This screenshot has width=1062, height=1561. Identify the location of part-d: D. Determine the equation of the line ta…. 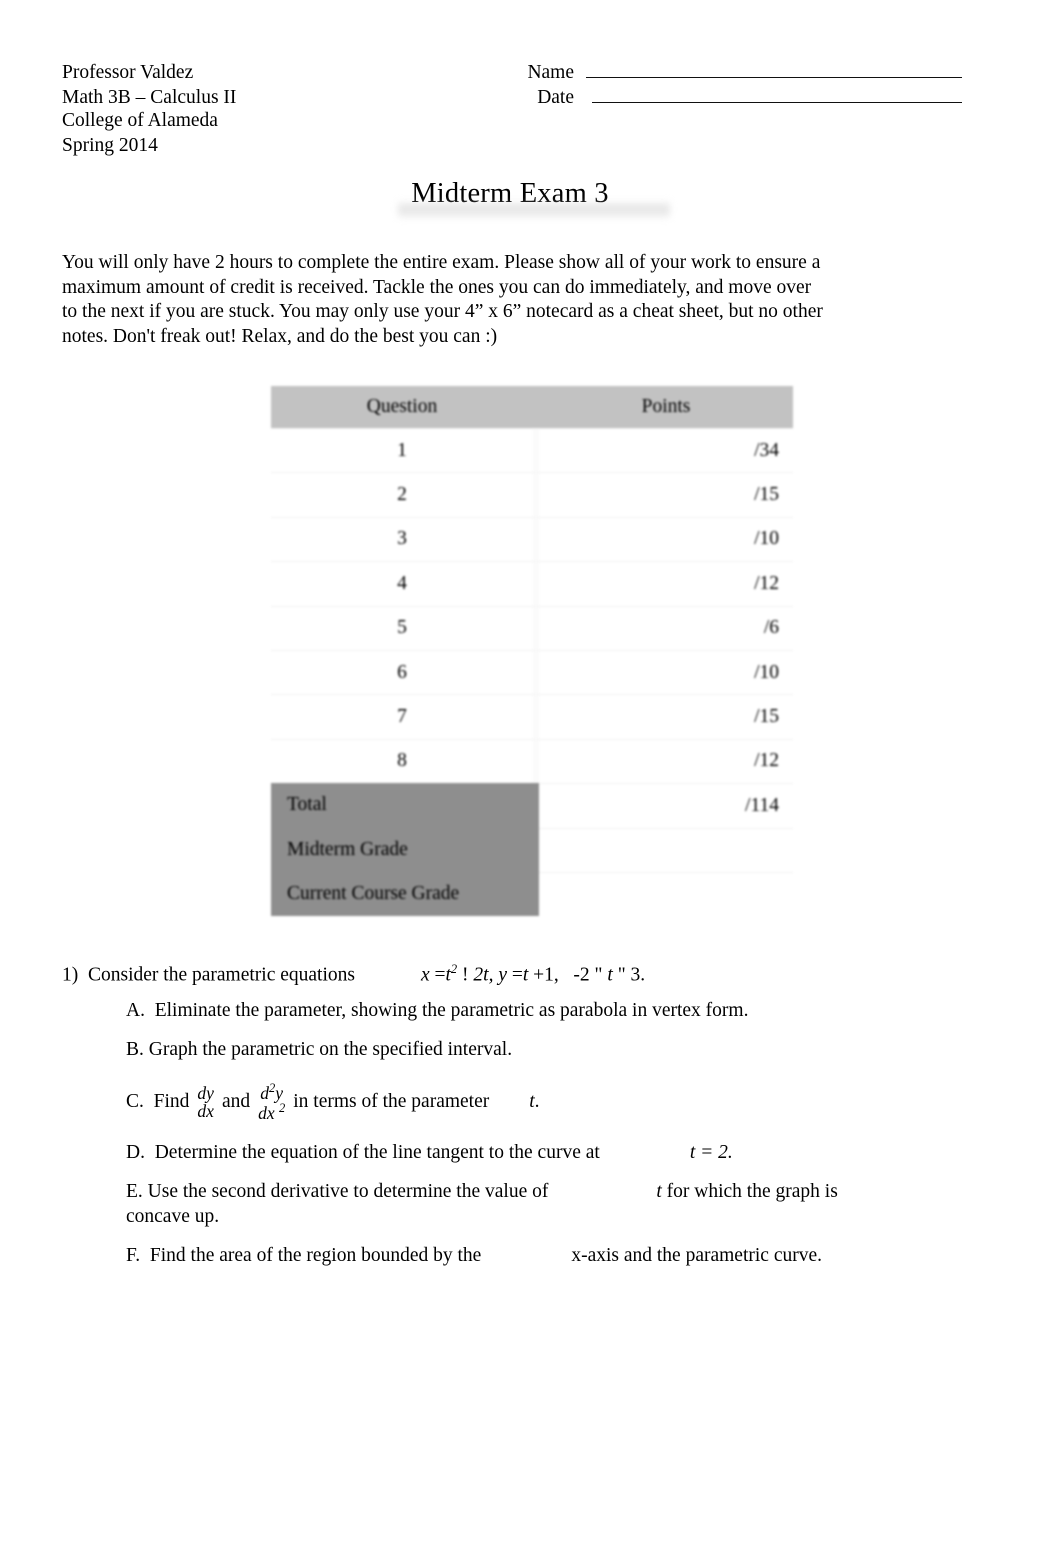
(546, 1153).